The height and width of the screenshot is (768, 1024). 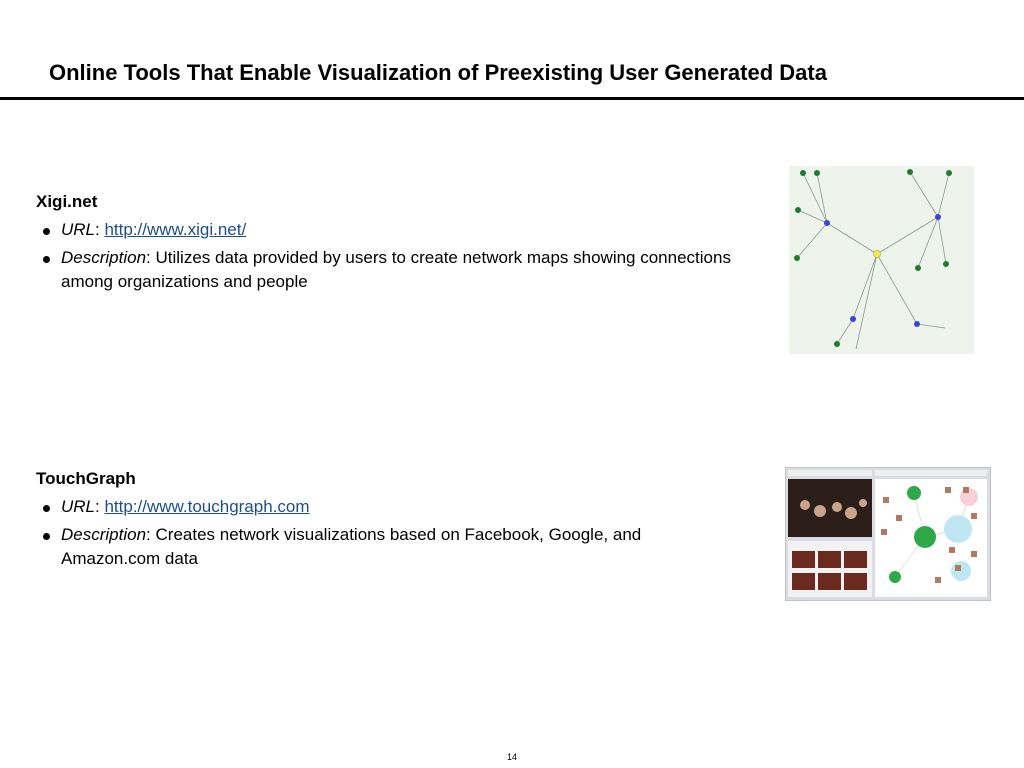 What do you see at coordinates (386, 230) in the screenshot?
I see `bullet-url: URL: http://www.xigi.net/` at bounding box center [386, 230].